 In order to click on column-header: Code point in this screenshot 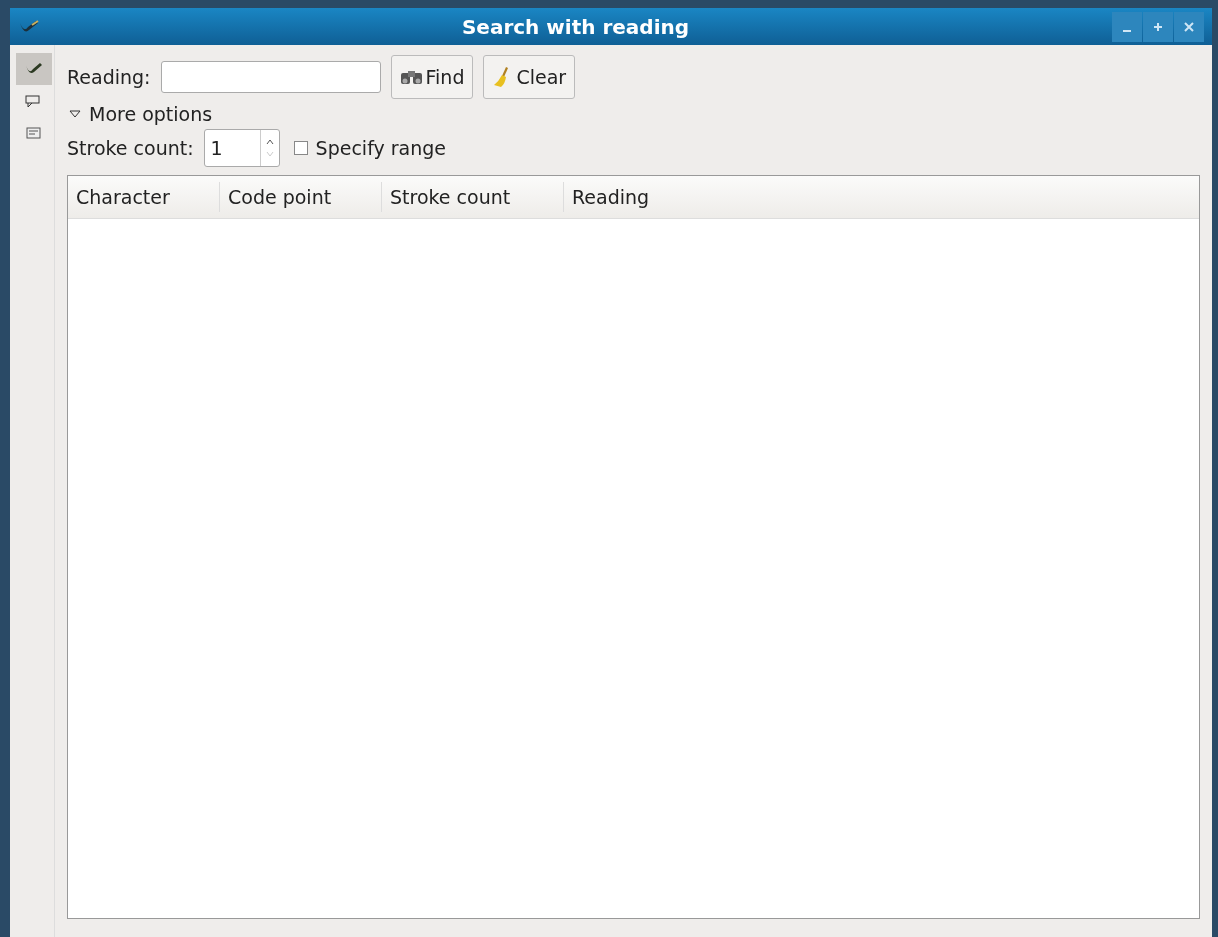, I will do `click(301, 197)`.